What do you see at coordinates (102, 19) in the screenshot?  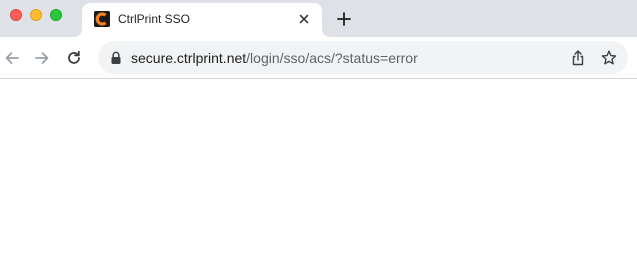 I see `ctrlprint-logo-icon` at bounding box center [102, 19].